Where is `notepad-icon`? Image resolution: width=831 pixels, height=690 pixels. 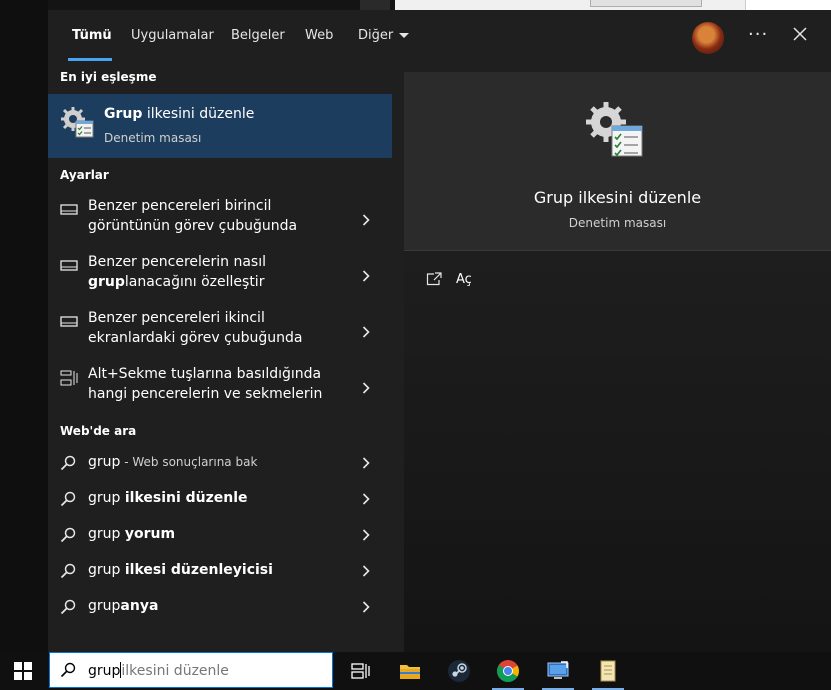 notepad-icon is located at coordinates (608, 671).